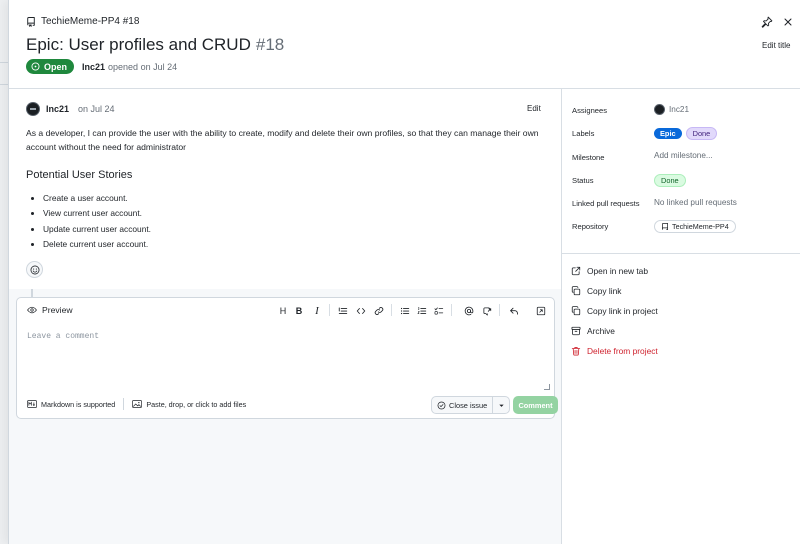 The width and height of the screenshot is (800, 544). Describe the element at coordinates (463, 405) in the screenshot. I see `close-issue-button: Close issue` at that location.